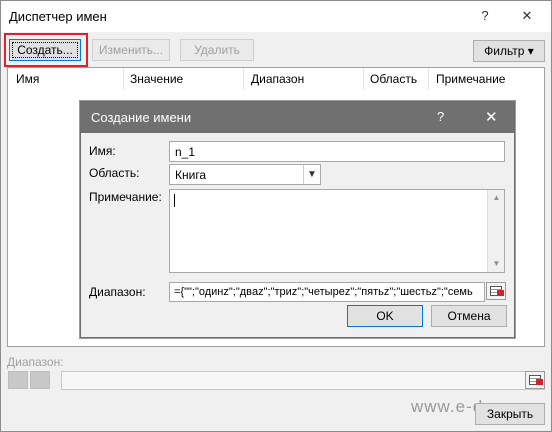  Describe the element at coordinates (276, 16) in the screenshot. I see `title-bar: Диспетчер имен ? ✕` at that location.